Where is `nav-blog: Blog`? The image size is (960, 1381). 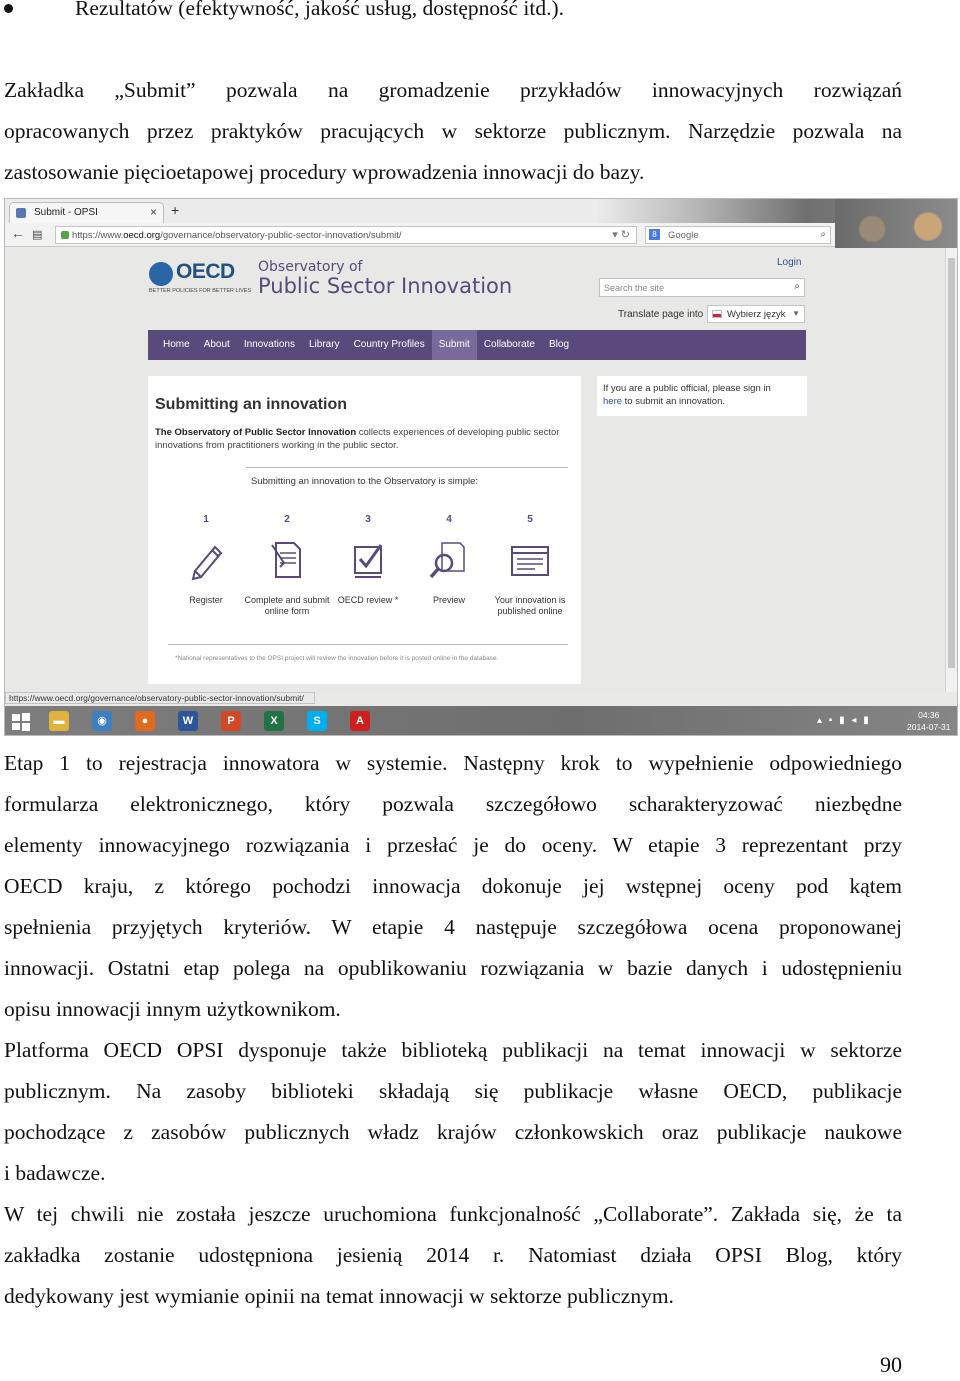 nav-blog: Blog is located at coordinates (559, 345).